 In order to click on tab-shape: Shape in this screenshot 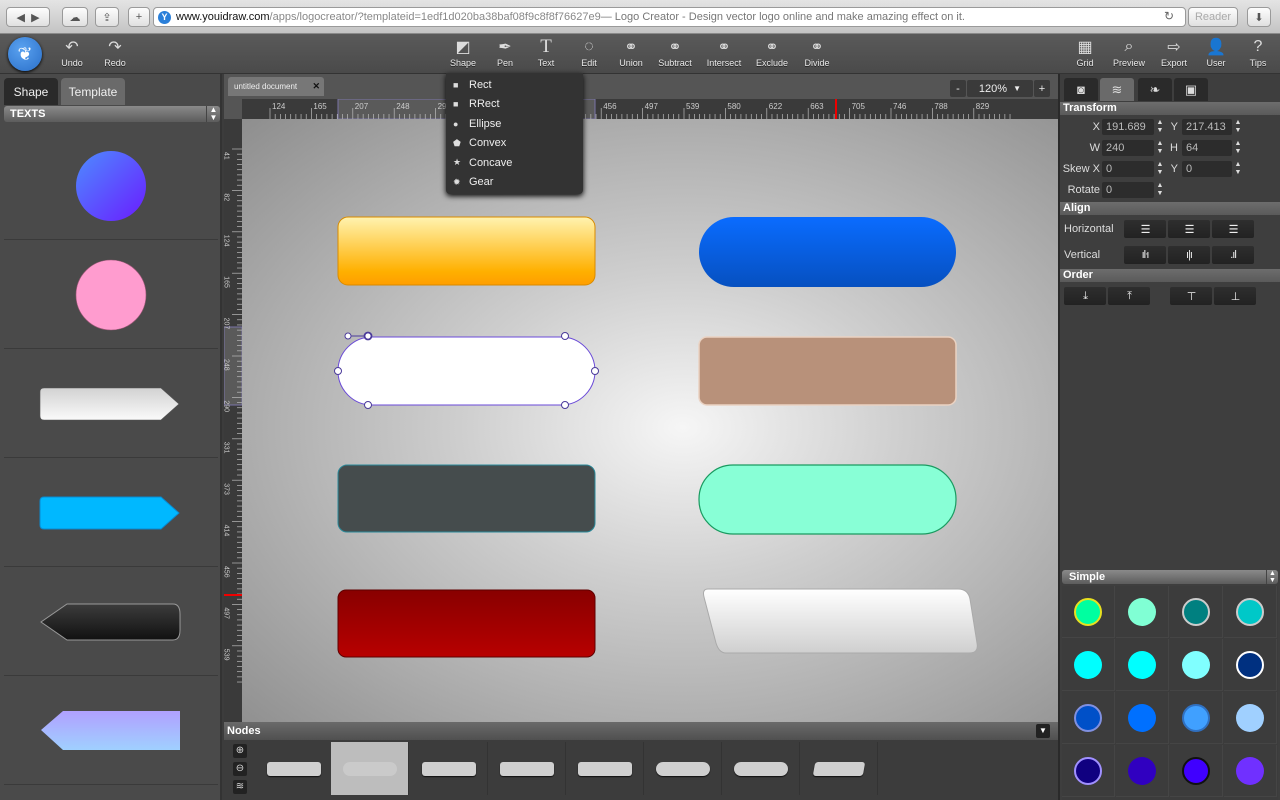, I will do `click(31, 91)`.